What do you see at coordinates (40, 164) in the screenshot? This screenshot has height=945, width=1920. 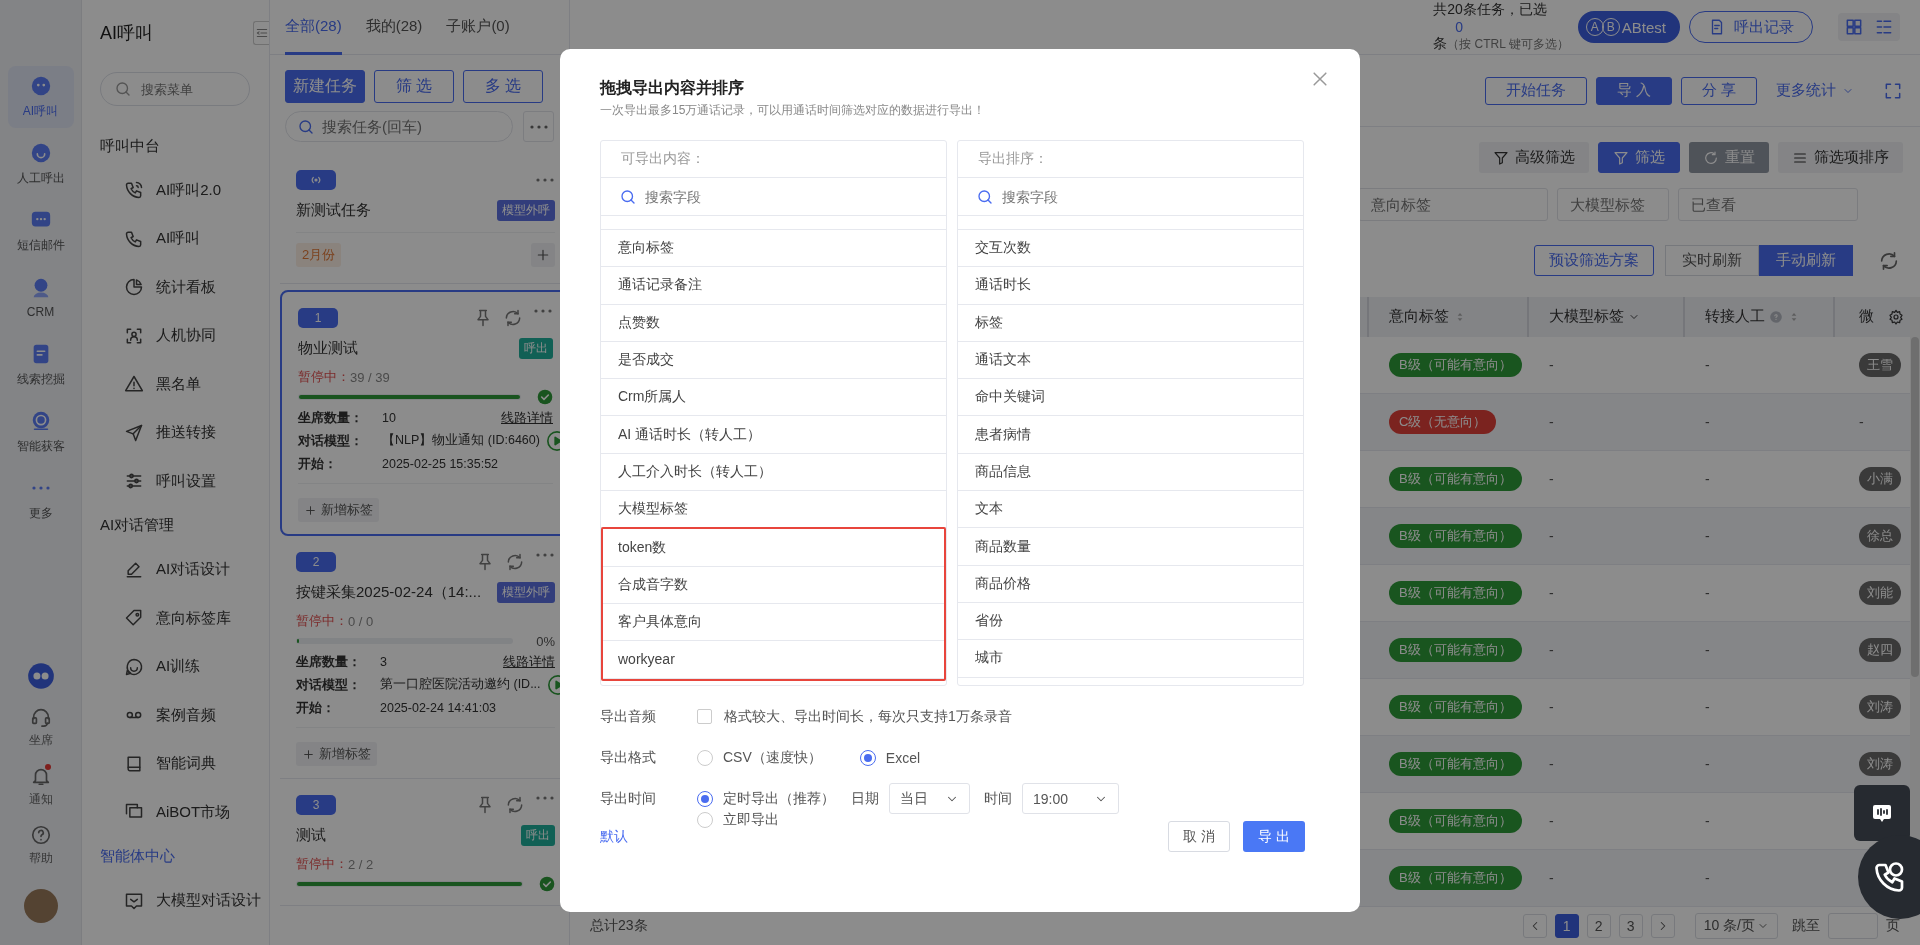 I see `rail-item: 人工呼出` at bounding box center [40, 164].